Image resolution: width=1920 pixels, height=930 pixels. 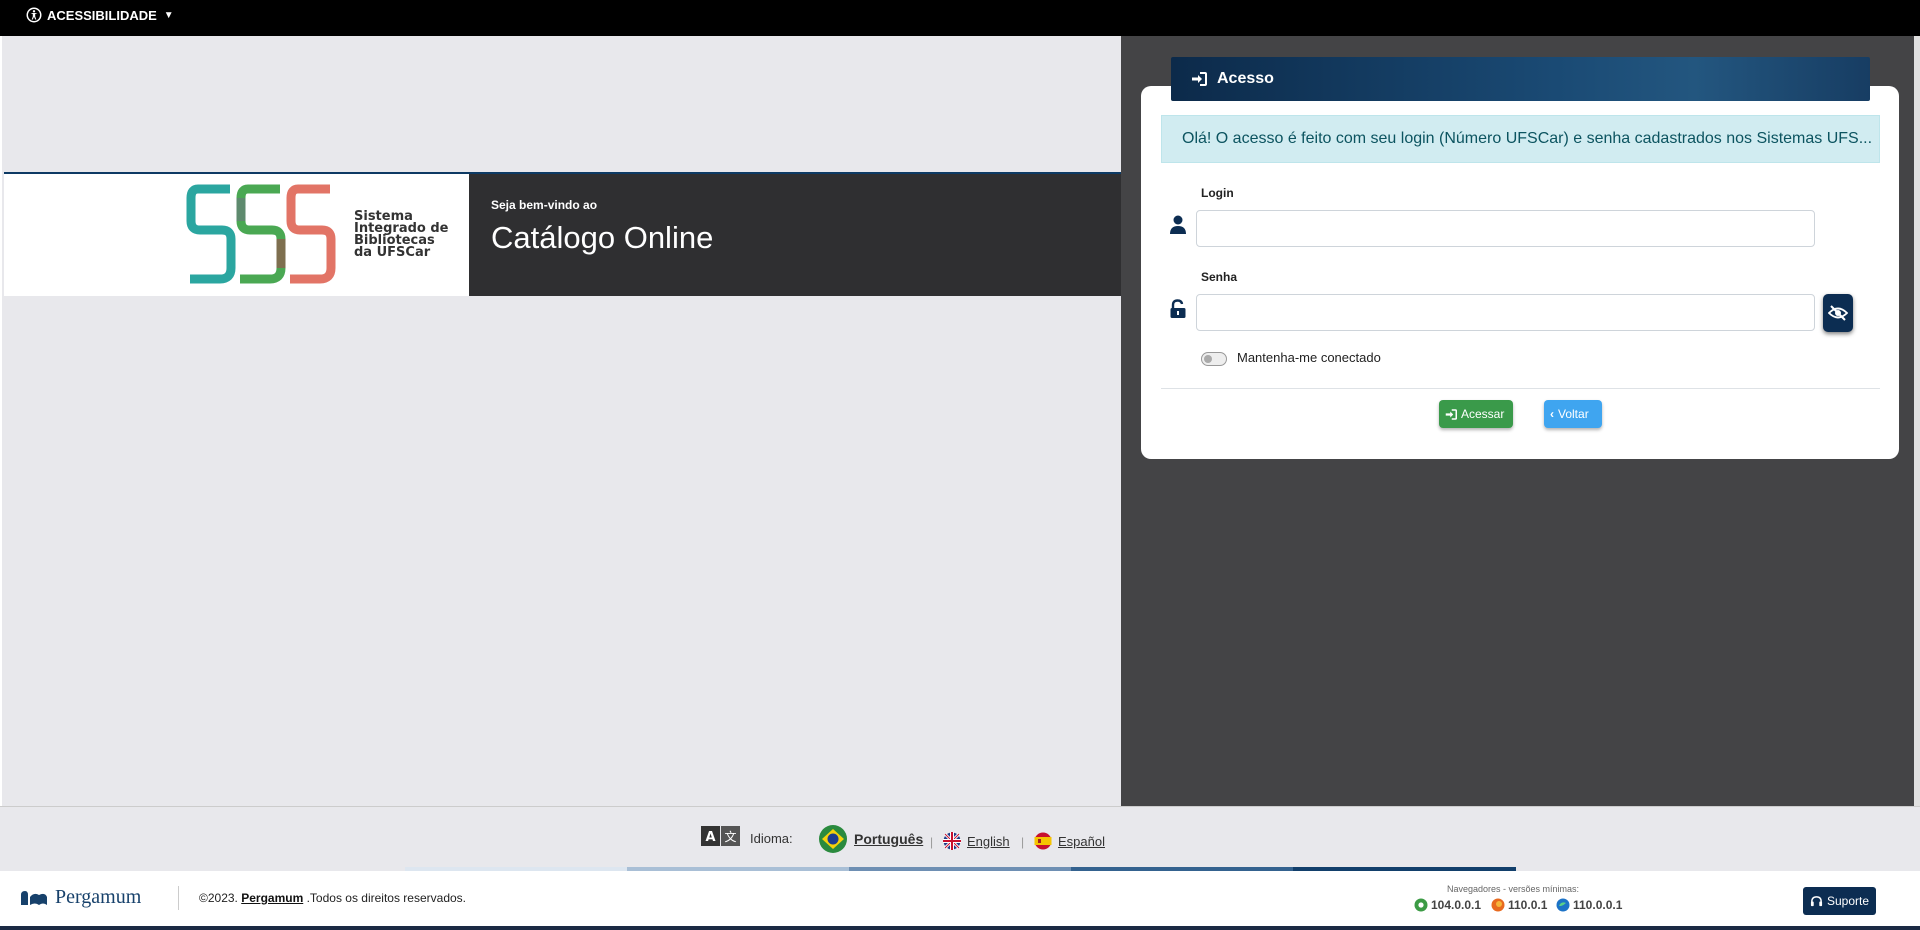 What do you see at coordinates (1043, 841) in the screenshot?
I see `flag-spain-icon` at bounding box center [1043, 841].